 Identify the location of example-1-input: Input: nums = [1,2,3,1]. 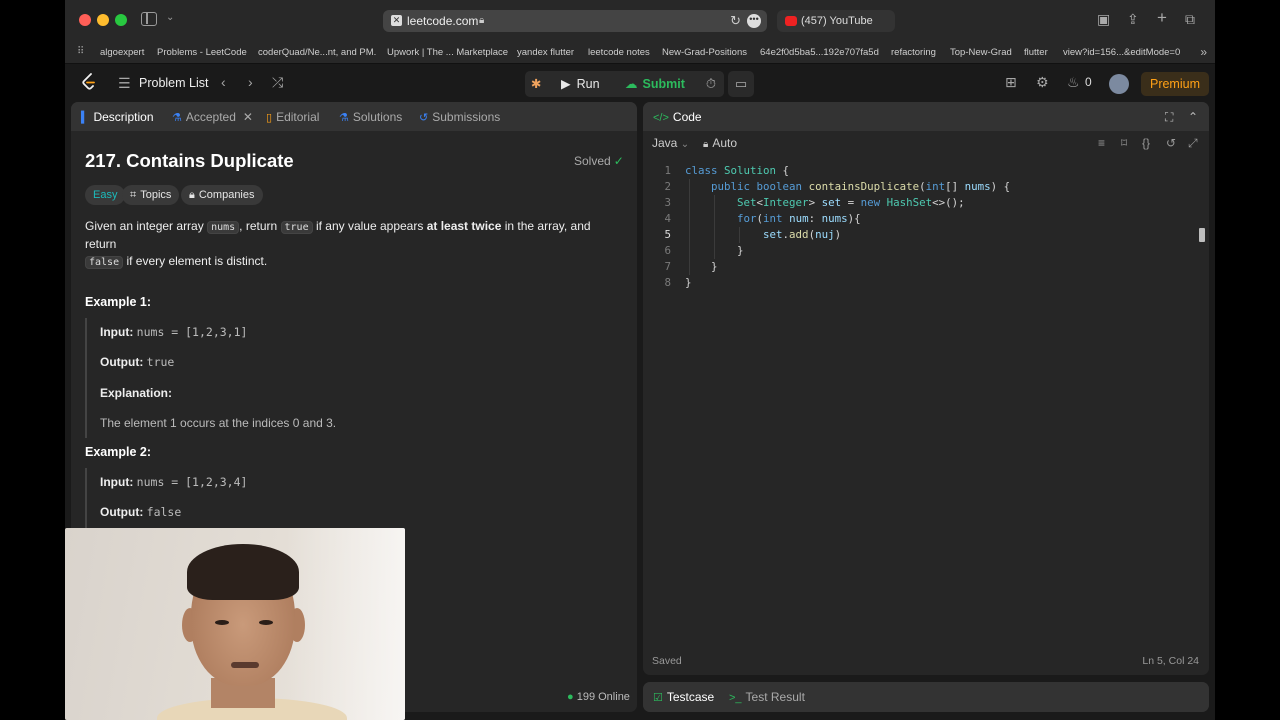
(174, 332).